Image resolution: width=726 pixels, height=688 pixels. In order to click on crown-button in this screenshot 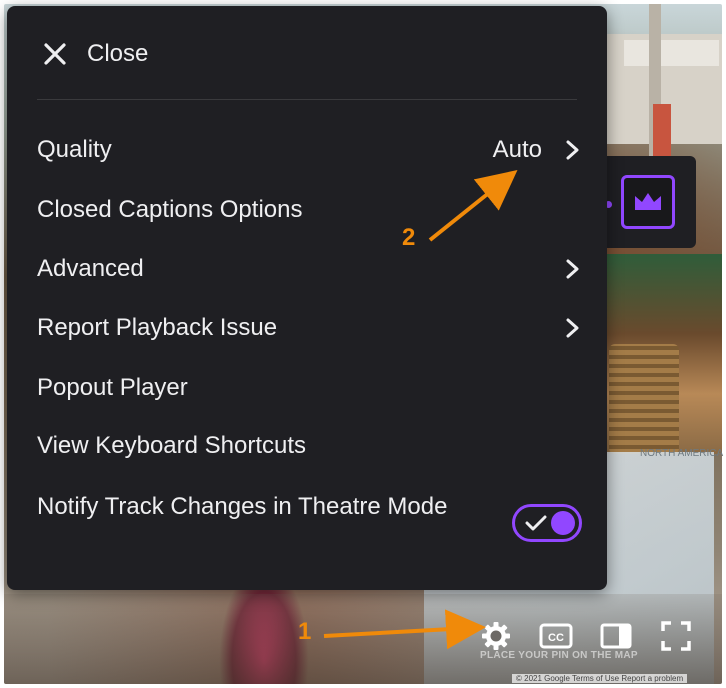, I will do `click(648, 202)`.